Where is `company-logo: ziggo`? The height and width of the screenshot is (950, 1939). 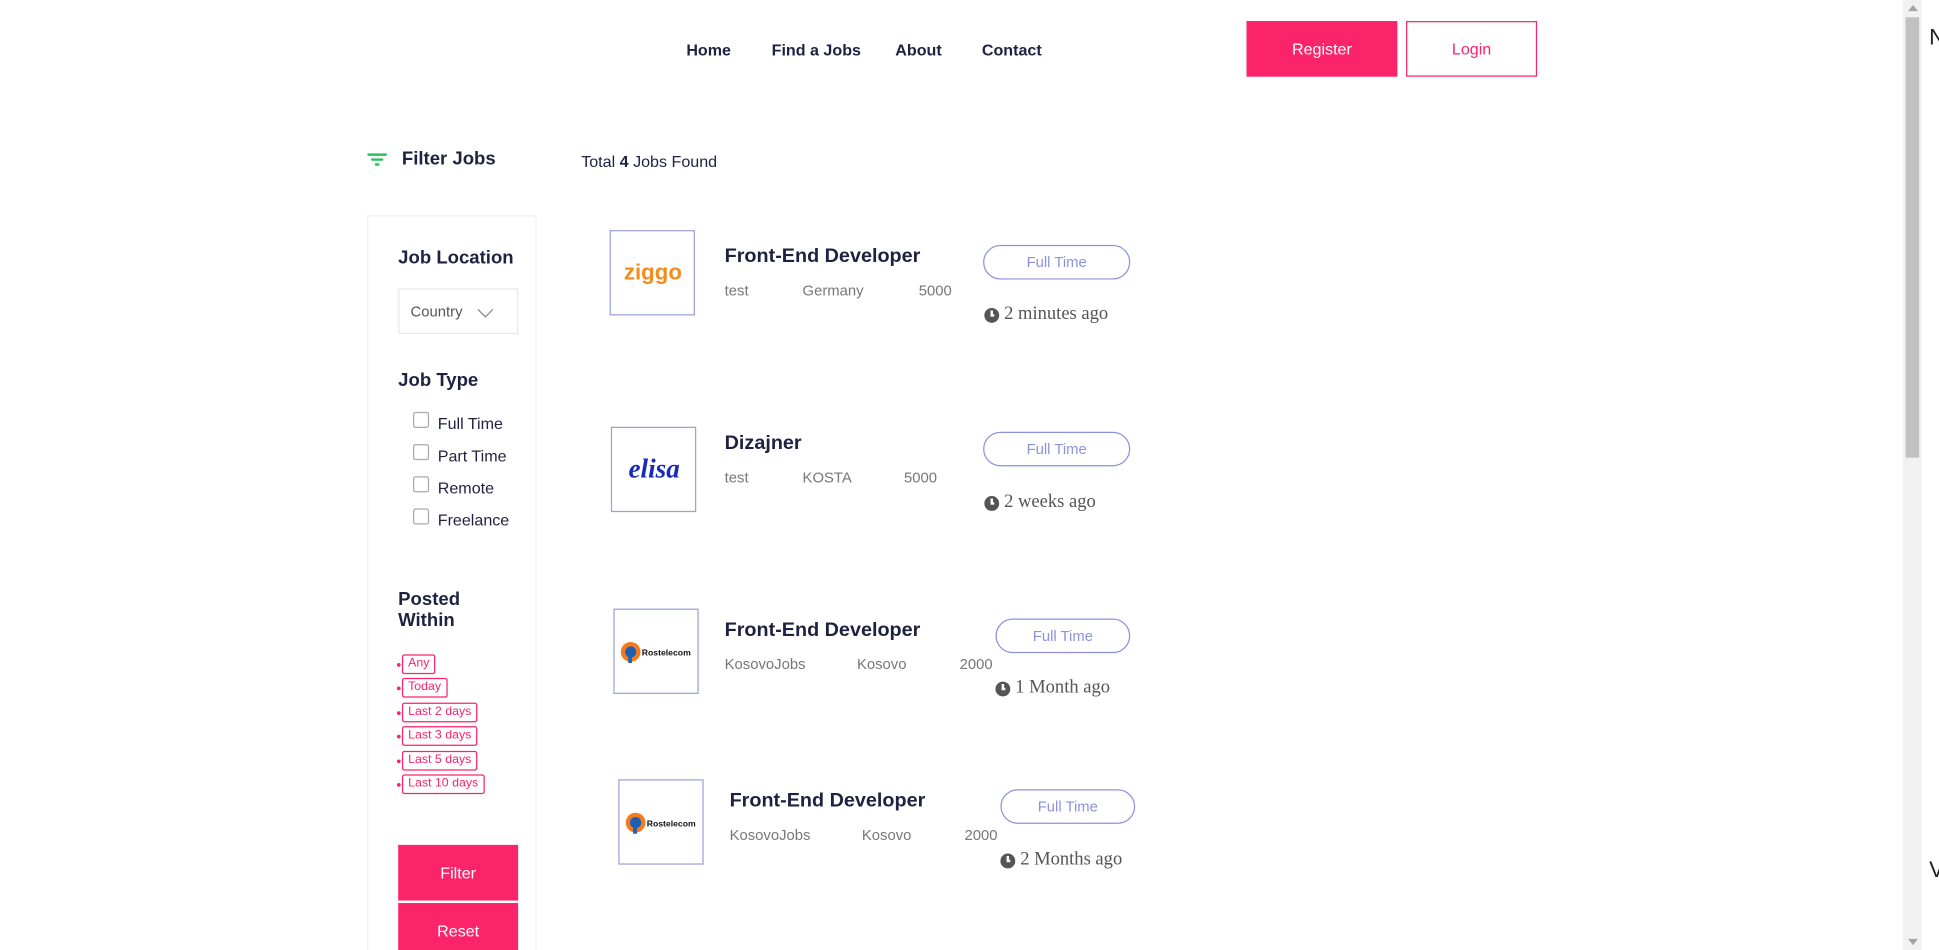 company-logo: ziggo is located at coordinates (652, 273).